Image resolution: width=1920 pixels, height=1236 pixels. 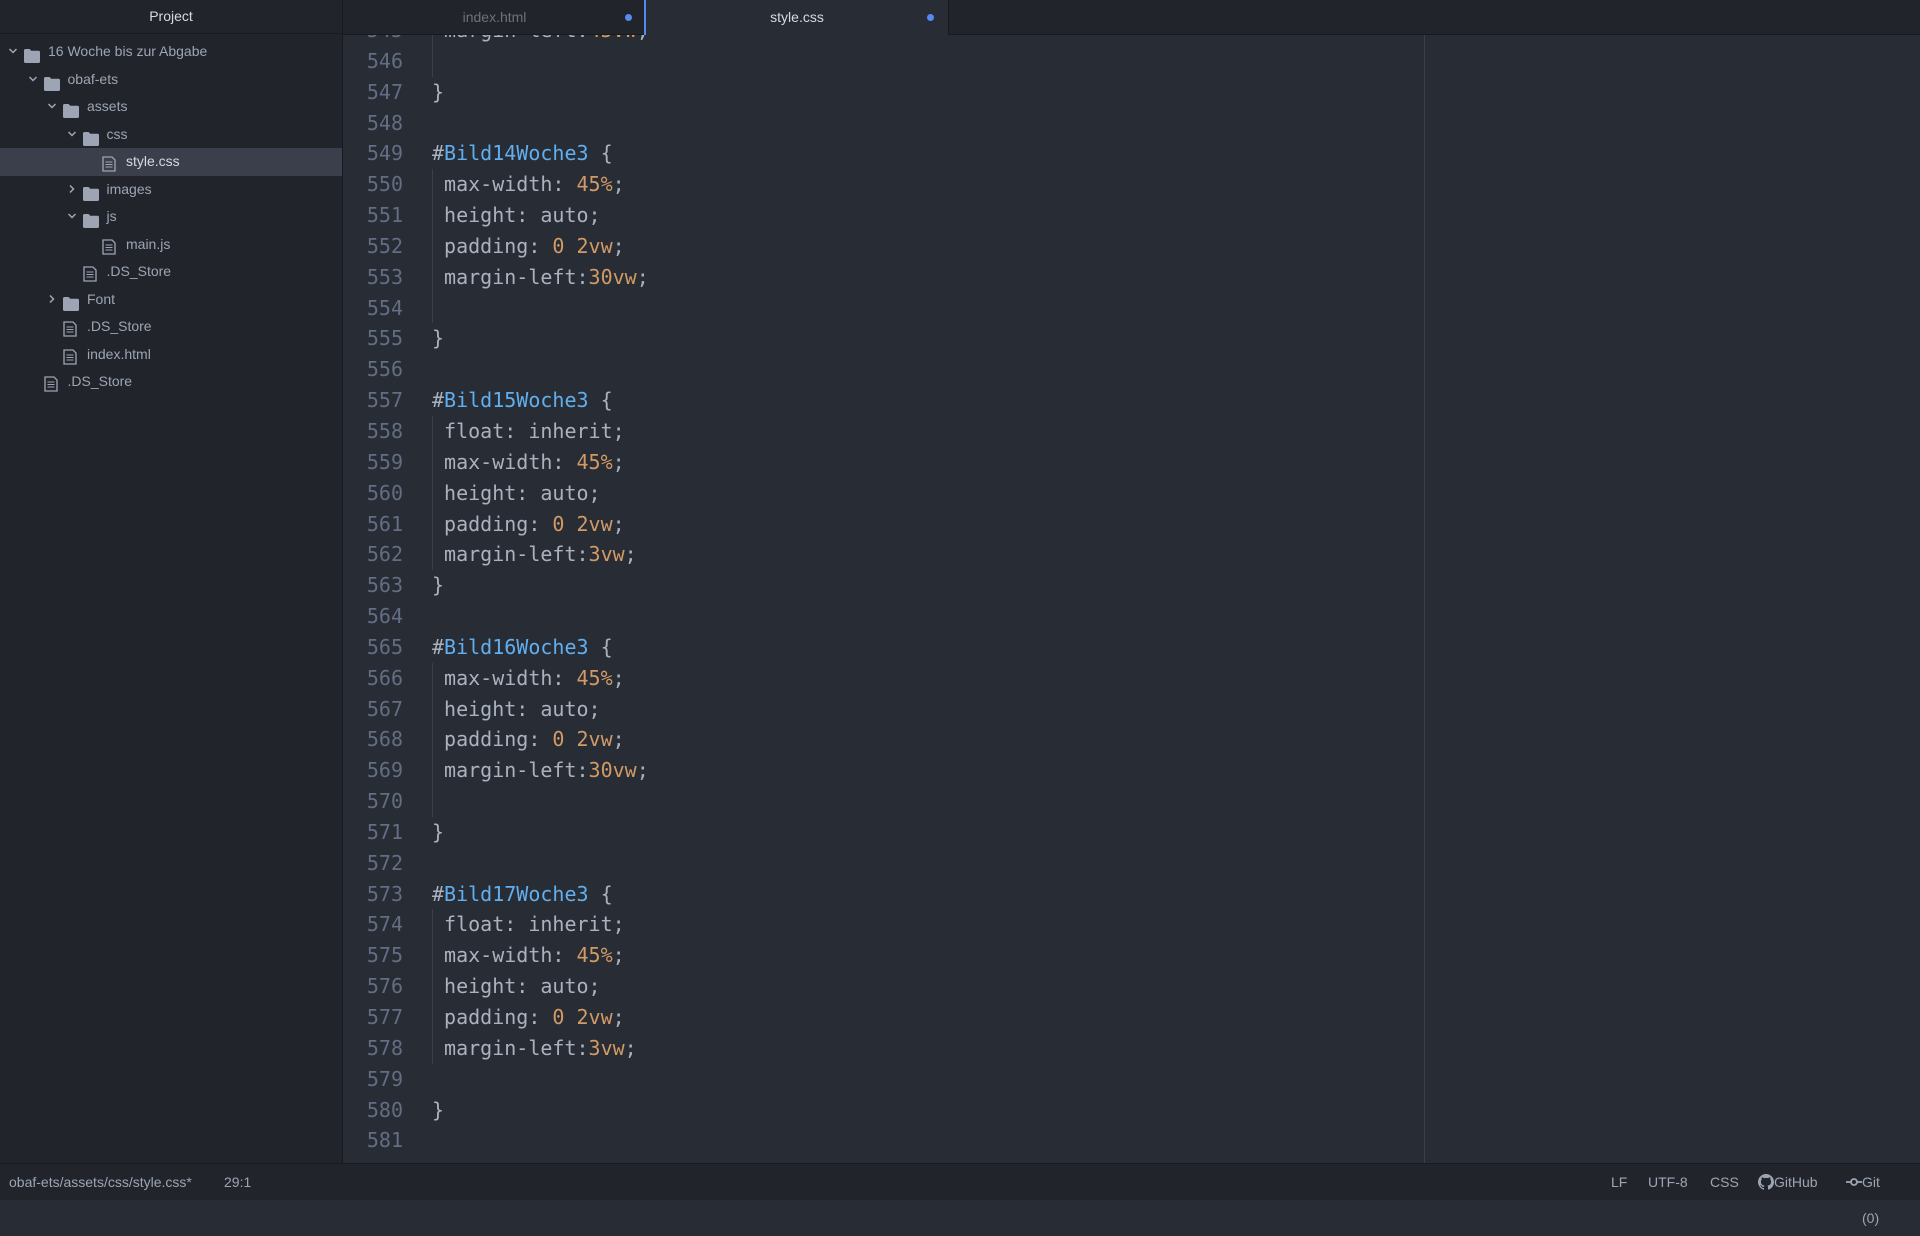 I want to click on code-line: 548, so click(x=1131, y=123).